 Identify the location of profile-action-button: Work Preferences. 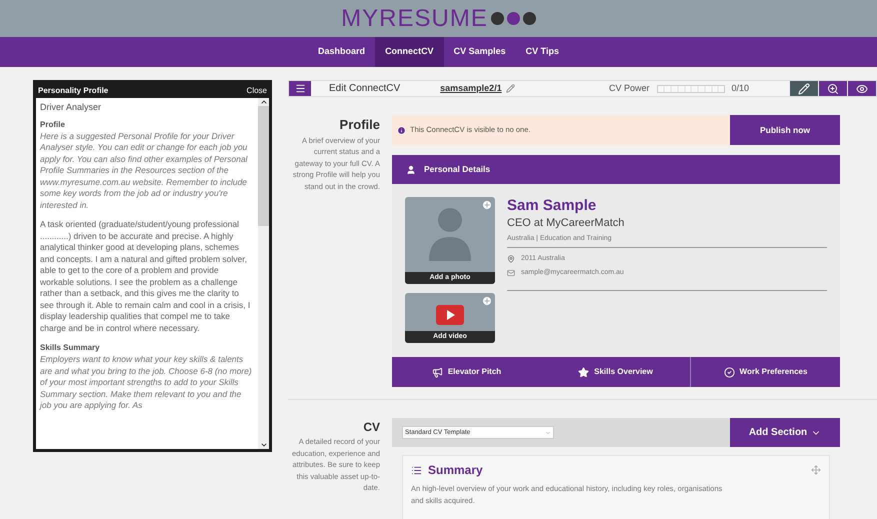
(765, 372).